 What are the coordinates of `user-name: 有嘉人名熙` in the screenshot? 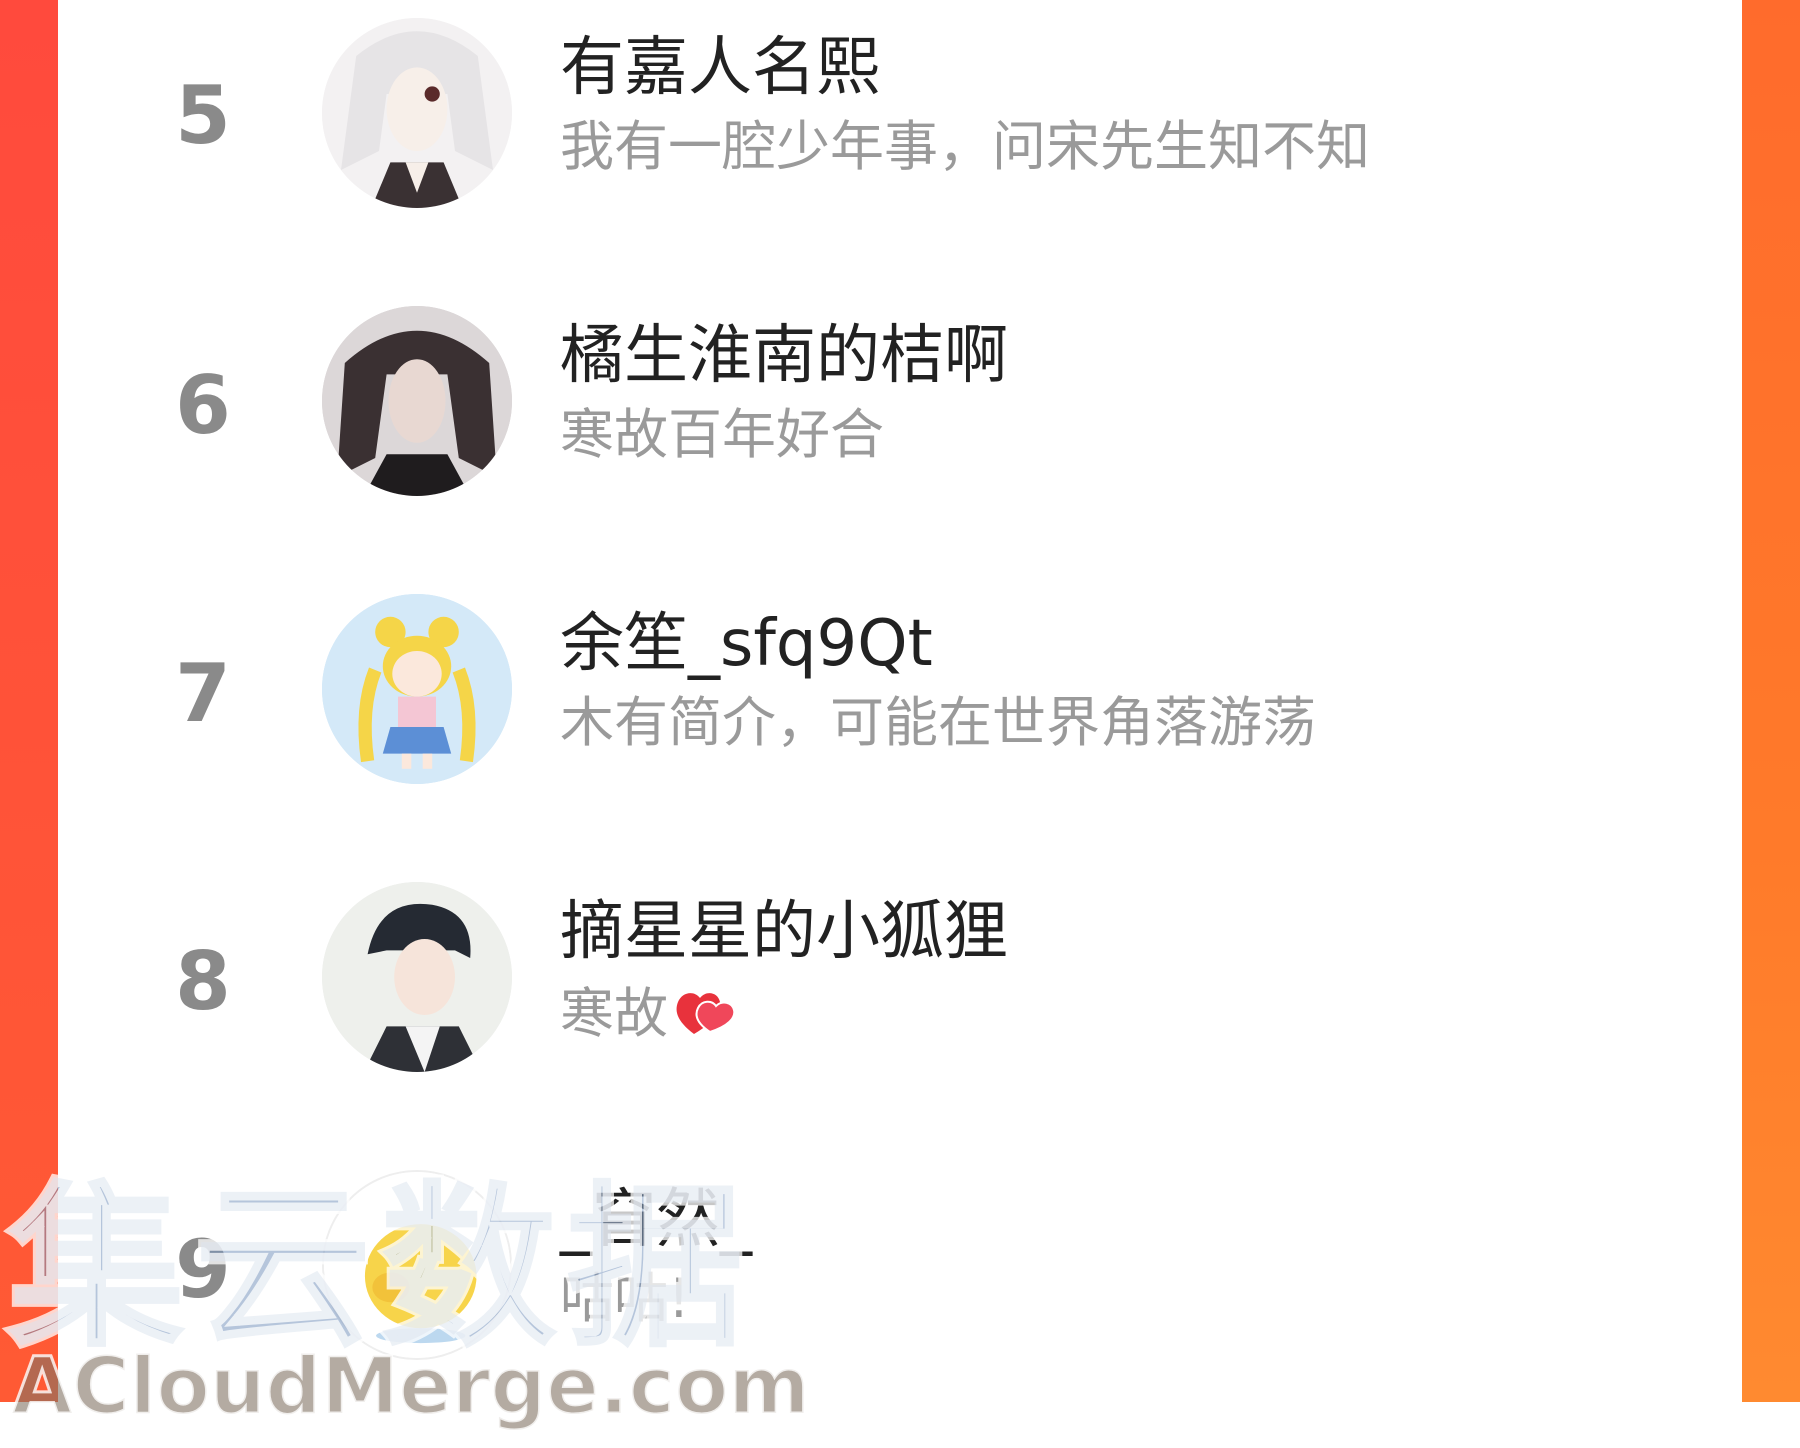 It's located at (720, 68).